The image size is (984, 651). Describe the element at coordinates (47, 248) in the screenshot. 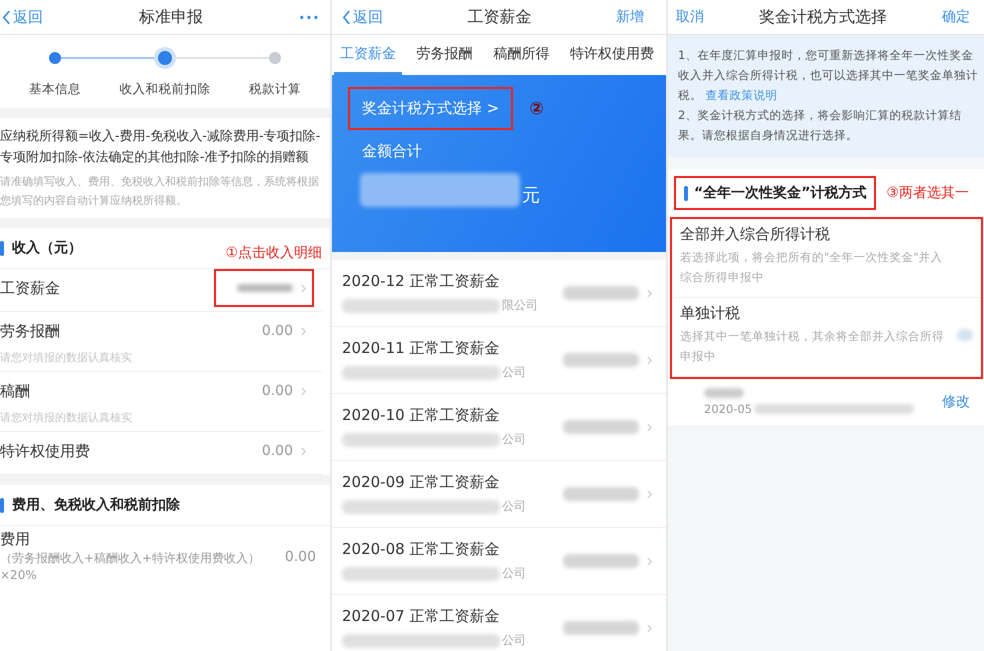

I see `section-title: 收入（元）` at that location.